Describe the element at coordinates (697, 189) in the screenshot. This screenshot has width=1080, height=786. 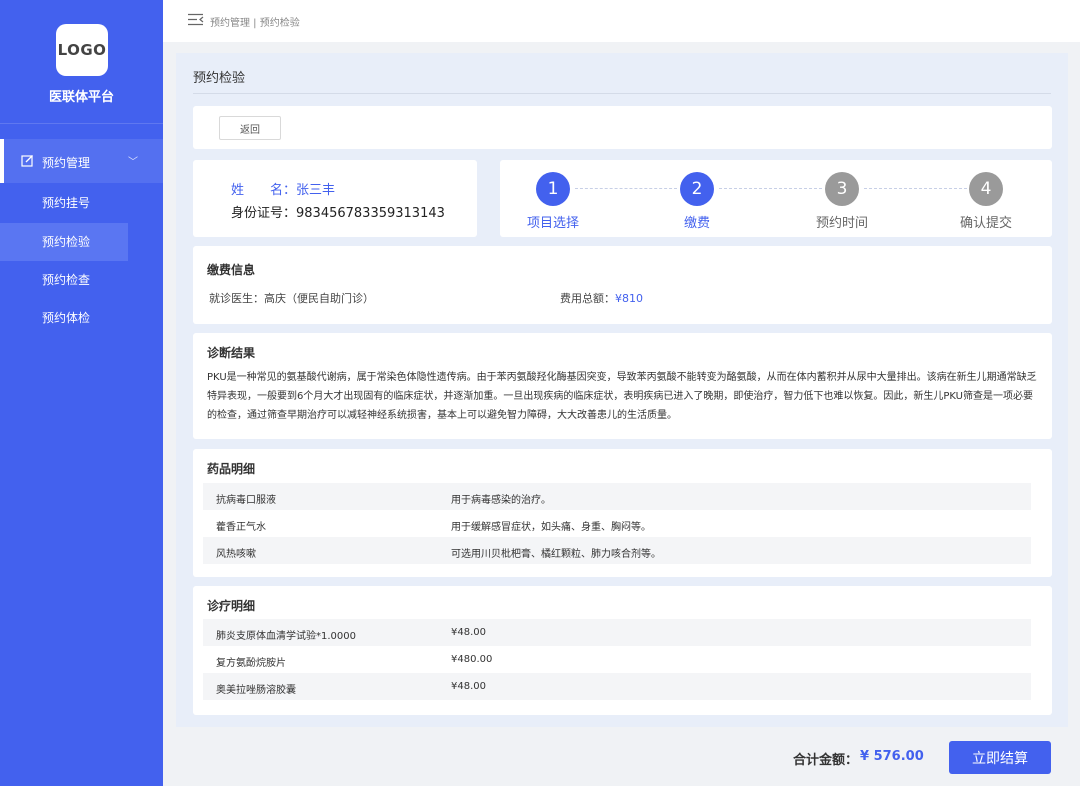
I see `step-number: 2` at that location.